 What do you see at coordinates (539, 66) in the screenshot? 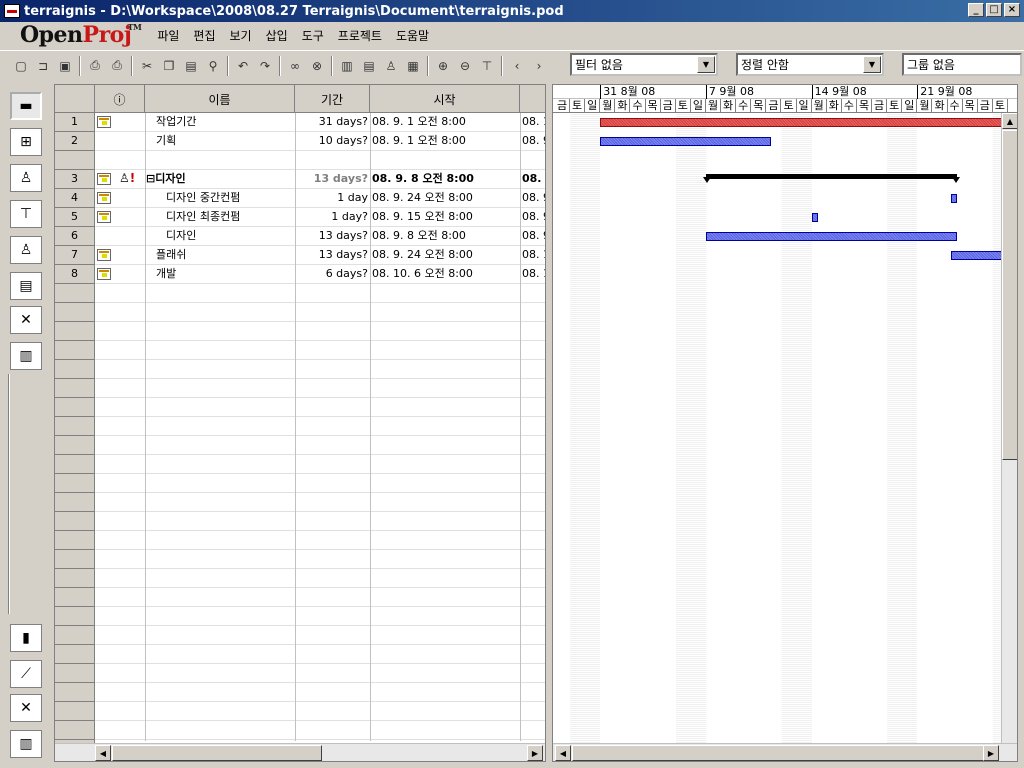
I see `next-icon: ›` at bounding box center [539, 66].